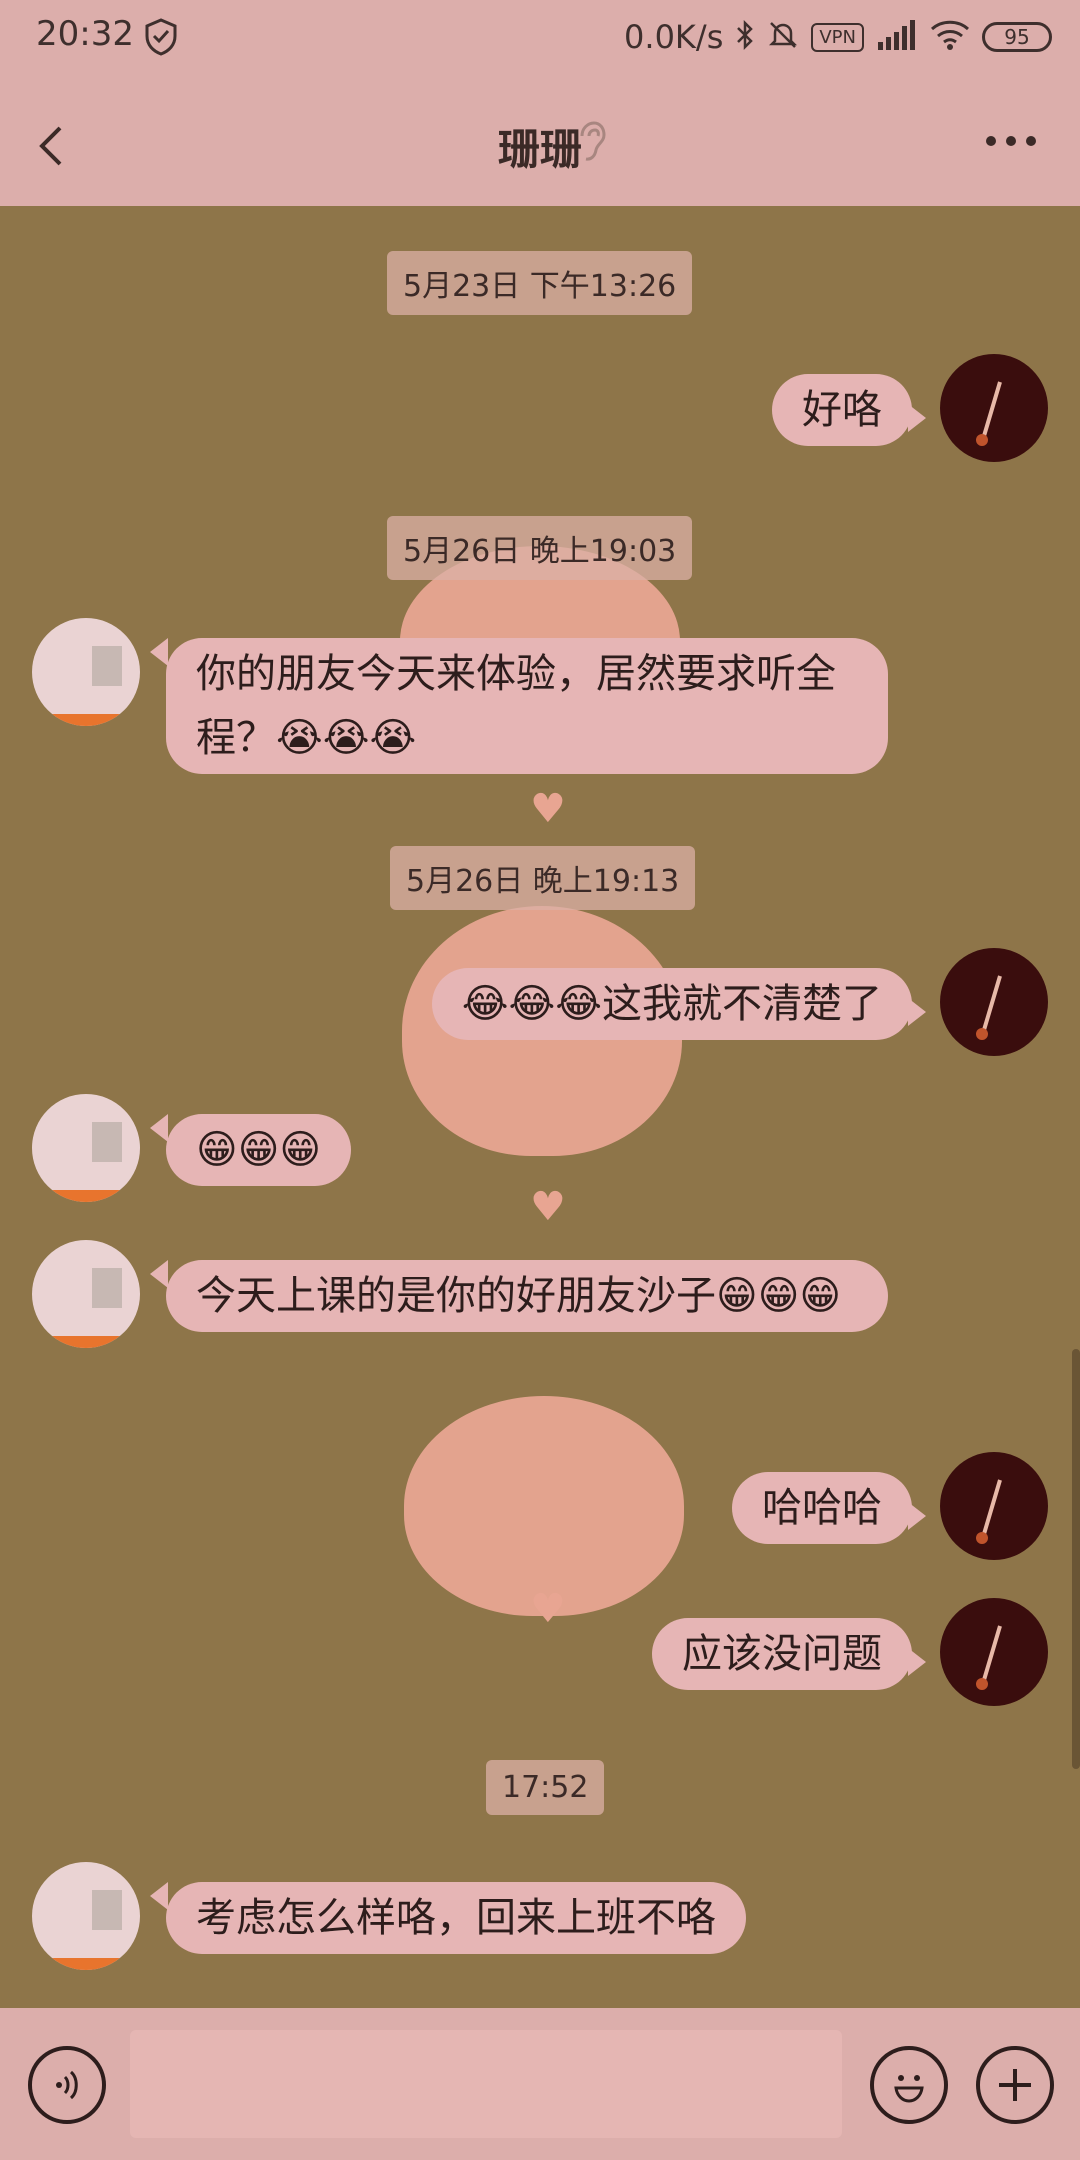 The image size is (1080, 2160). Describe the element at coordinates (909, 2085) in the screenshot. I see `emoji-button` at that location.